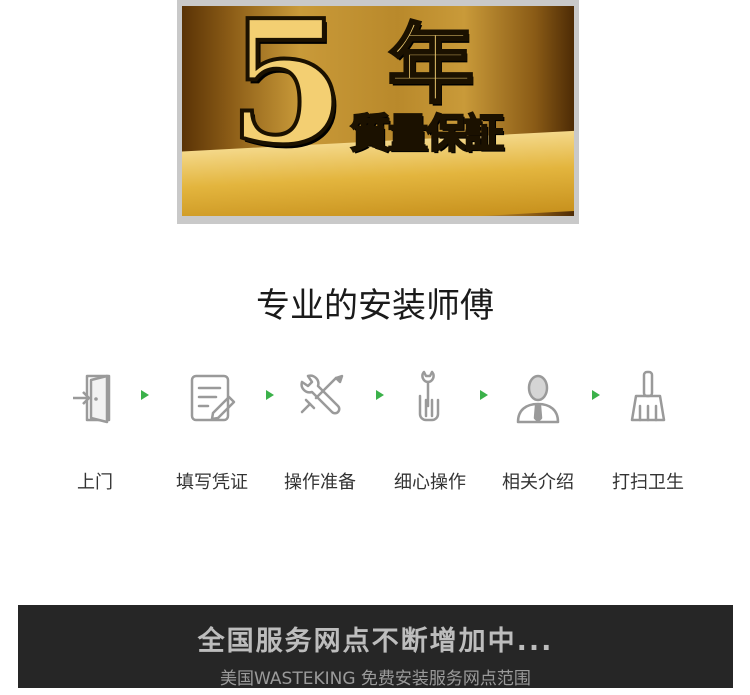  I want to click on broom-icon, so click(648, 396).